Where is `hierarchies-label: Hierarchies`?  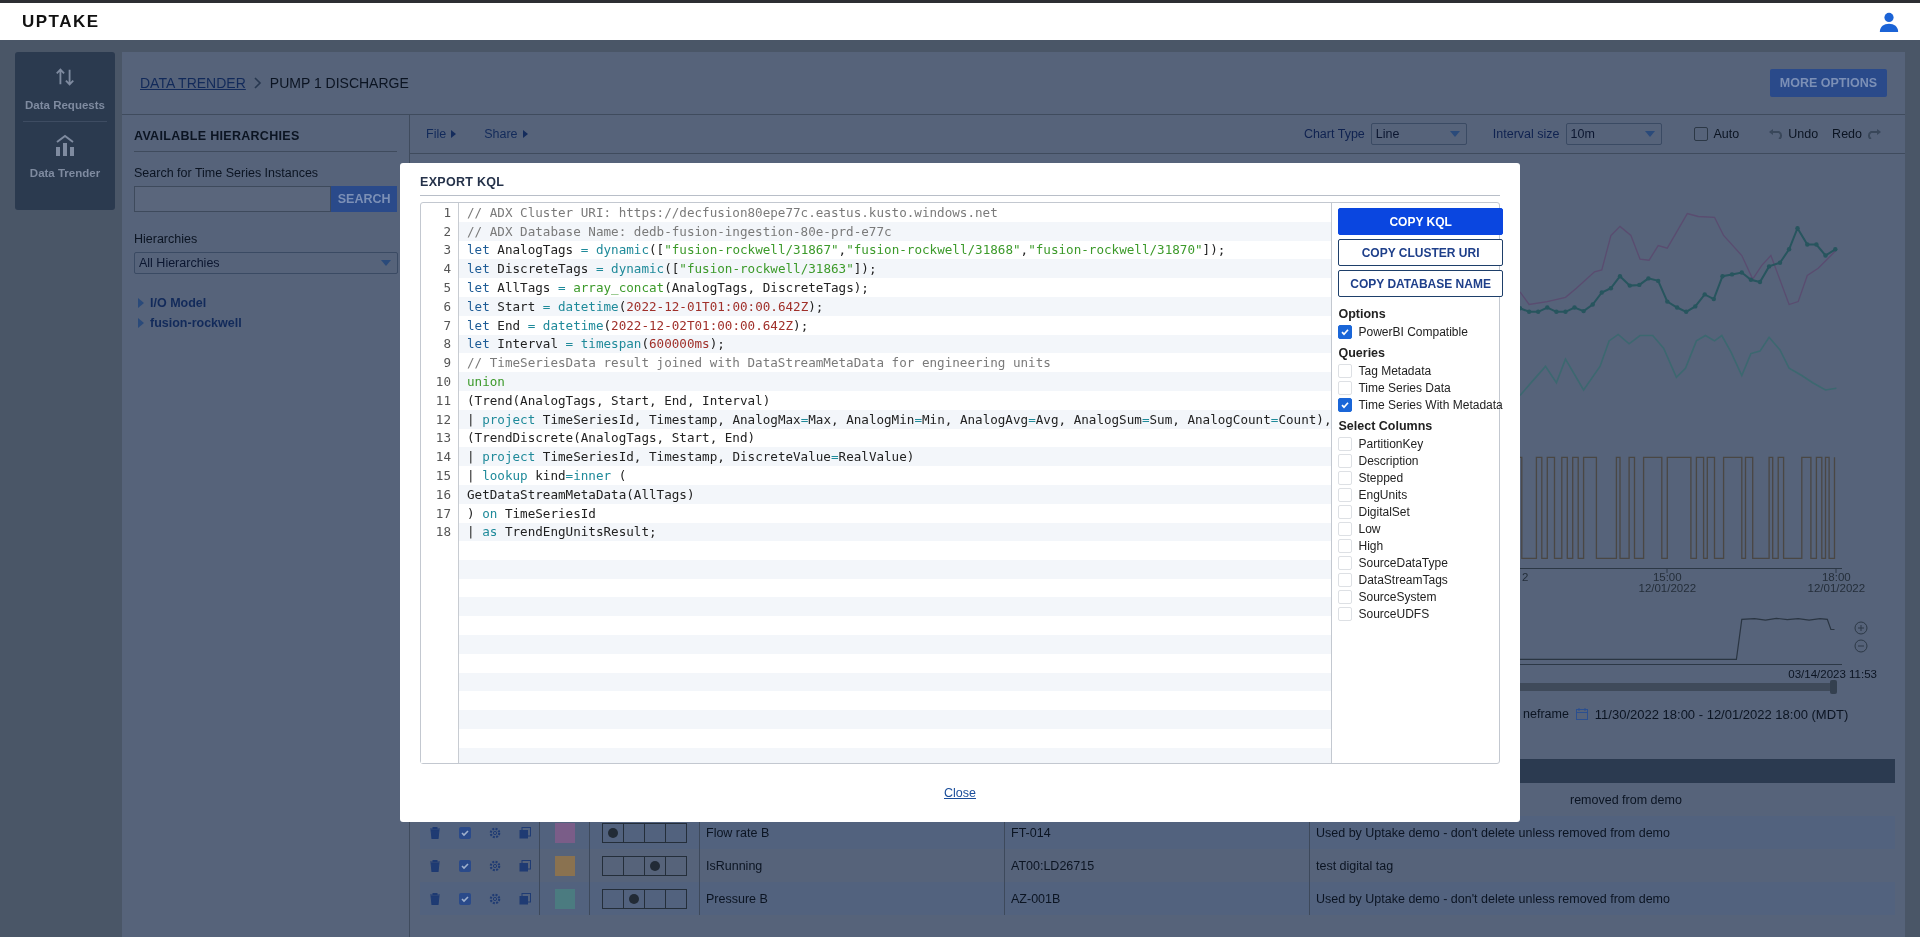 hierarchies-label: Hierarchies is located at coordinates (166, 239).